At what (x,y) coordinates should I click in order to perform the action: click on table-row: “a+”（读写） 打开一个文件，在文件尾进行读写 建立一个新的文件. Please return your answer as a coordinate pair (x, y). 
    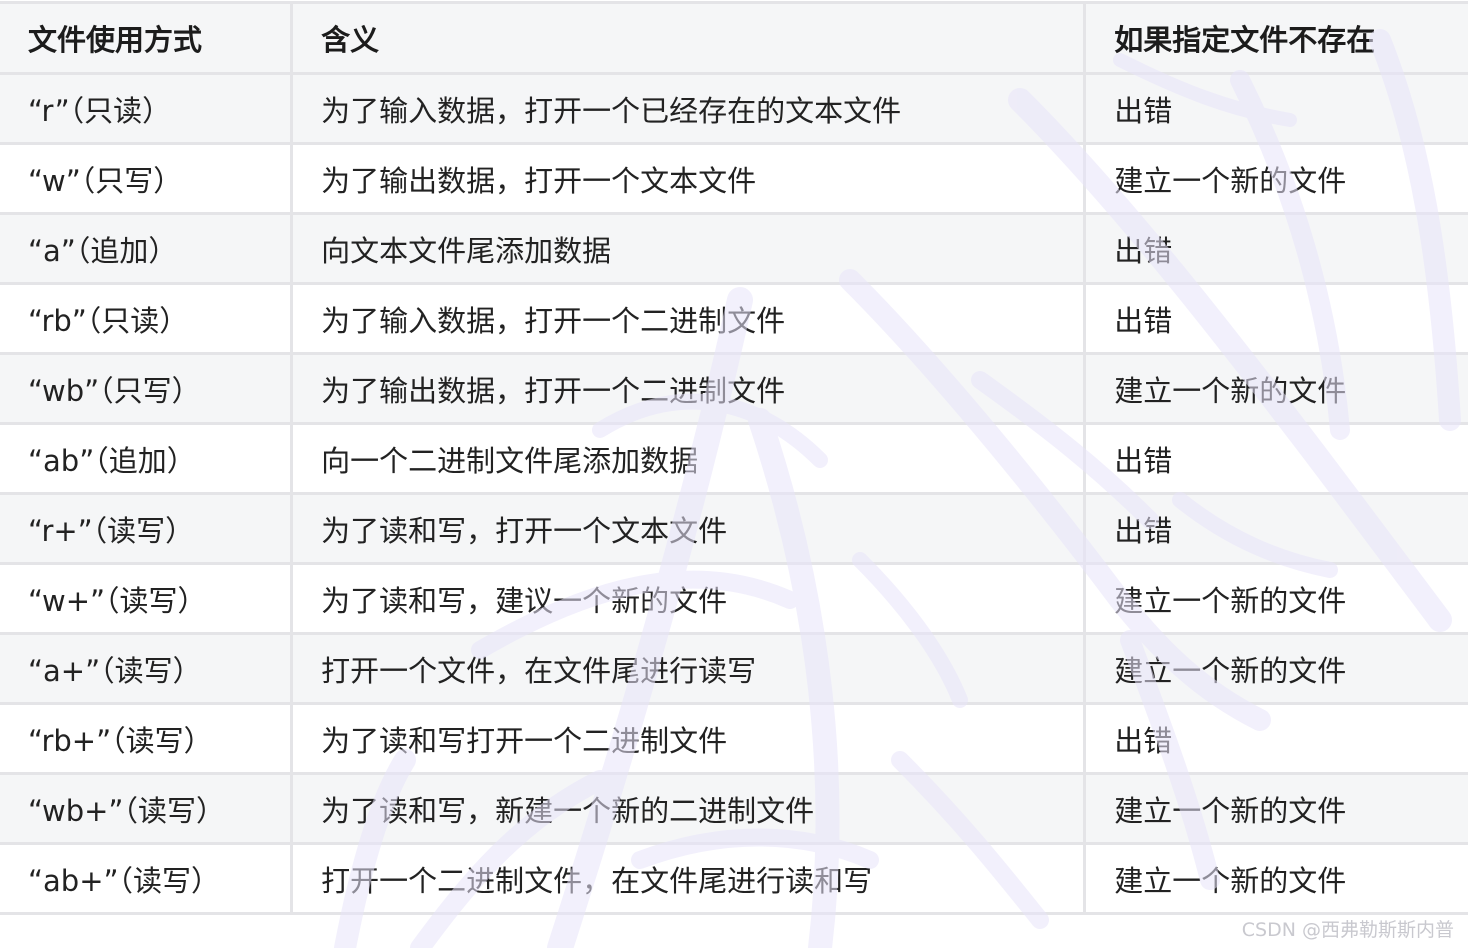
    Looking at the image, I should click on (734, 668).